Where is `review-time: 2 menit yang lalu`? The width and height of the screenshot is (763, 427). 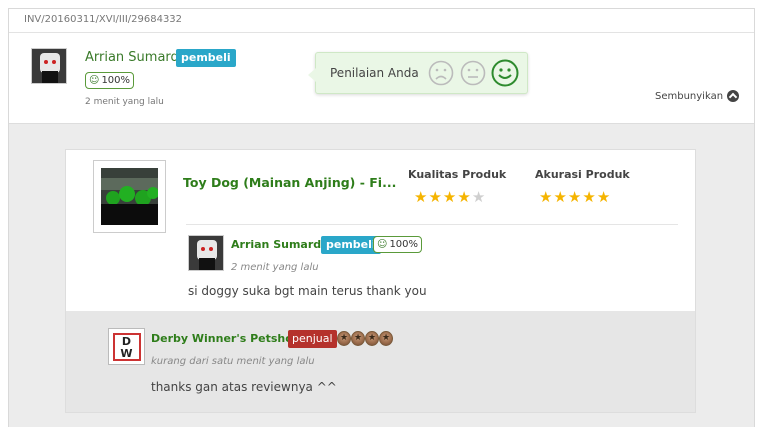
review-time: 2 menit yang lalu is located at coordinates (275, 267).